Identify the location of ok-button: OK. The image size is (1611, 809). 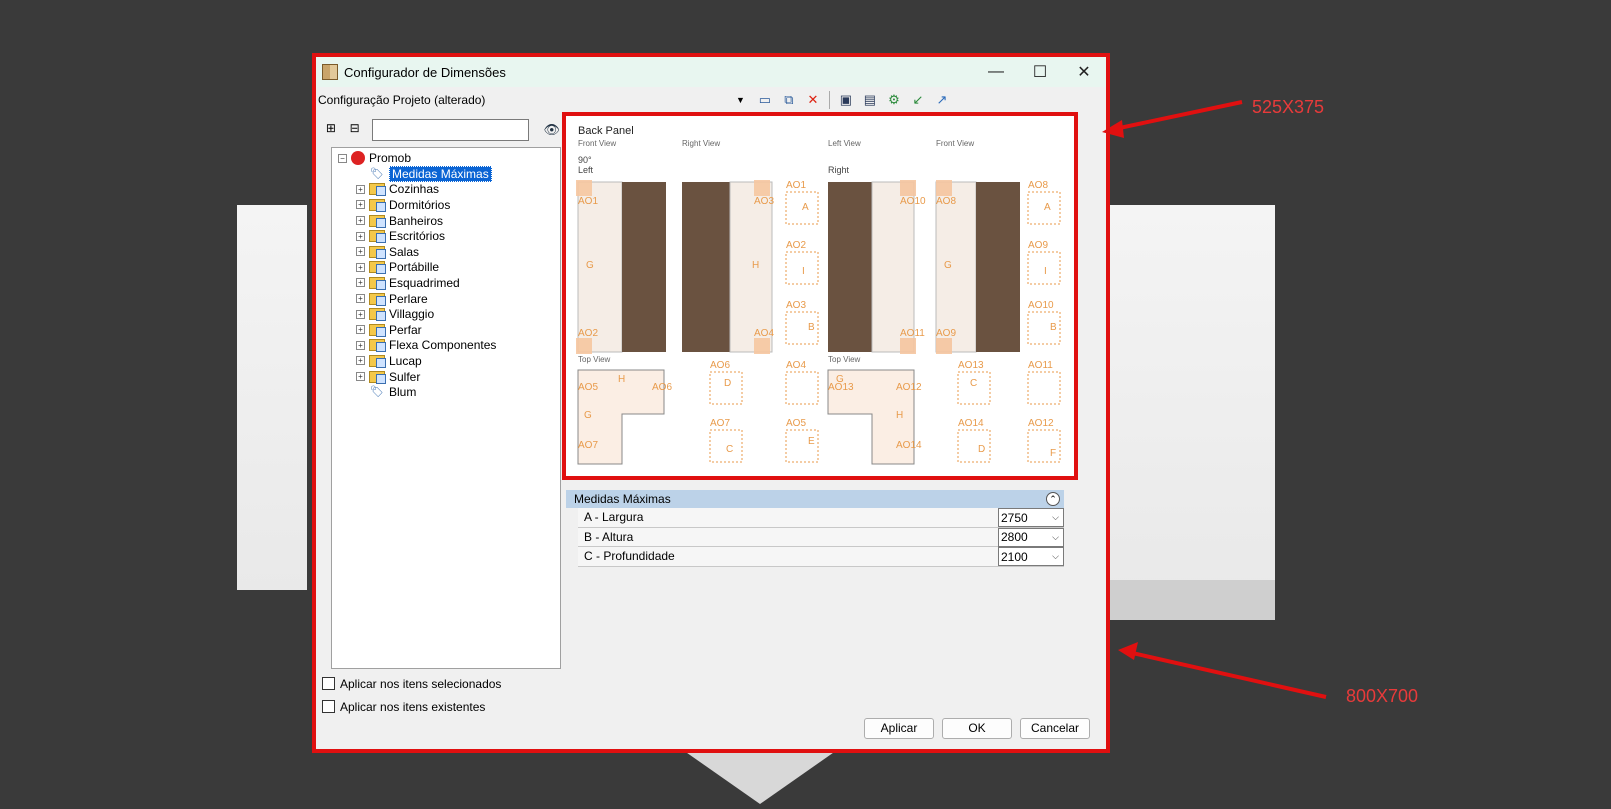
(977, 728).